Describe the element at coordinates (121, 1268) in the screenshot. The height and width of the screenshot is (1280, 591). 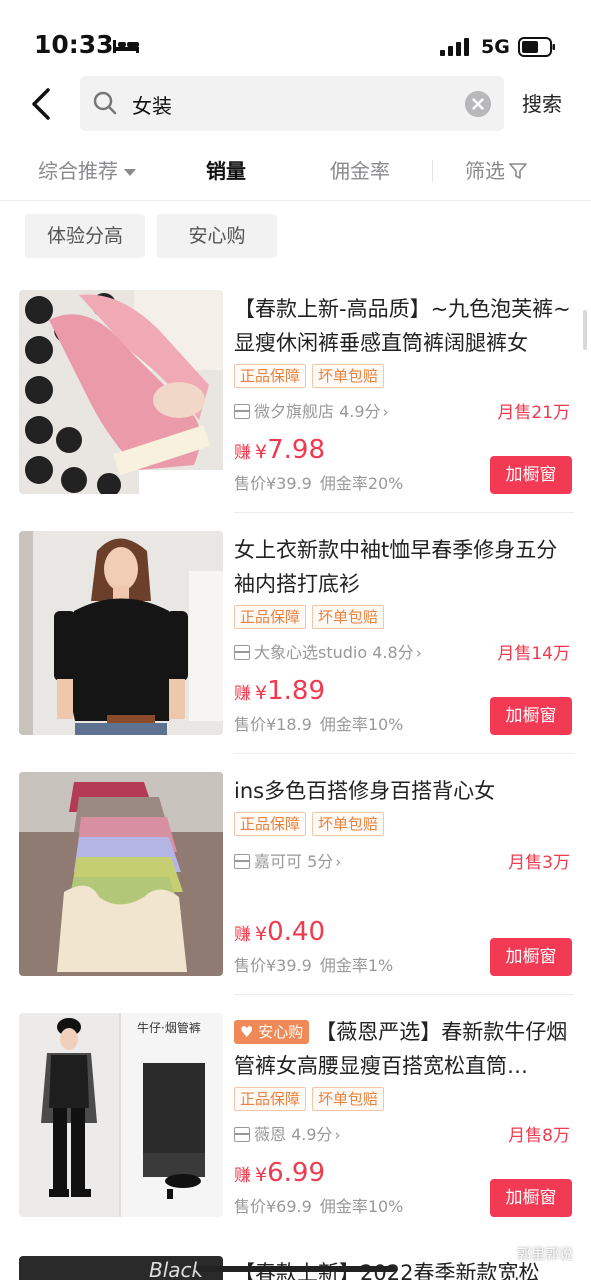
I see `product-image: Black` at that location.